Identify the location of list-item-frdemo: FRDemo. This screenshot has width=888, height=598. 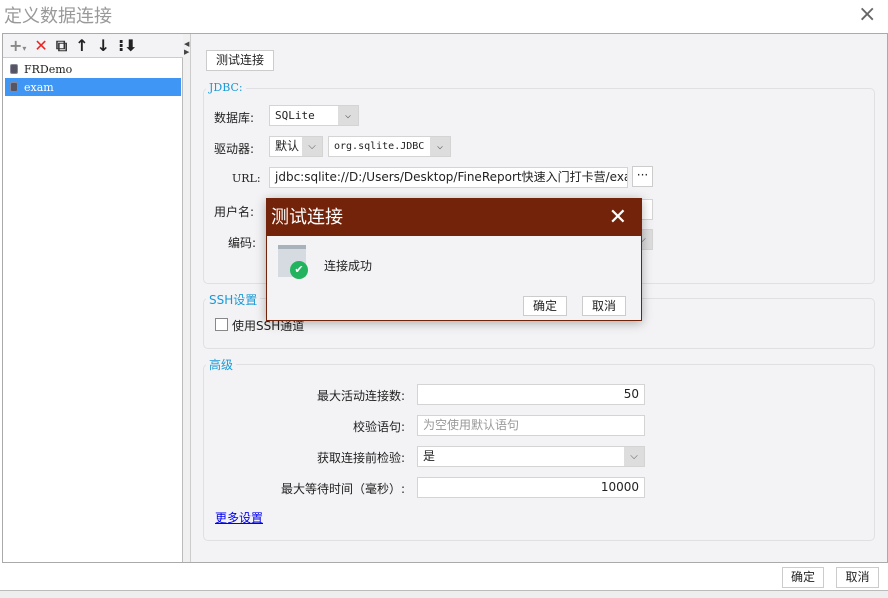
(93, 69).